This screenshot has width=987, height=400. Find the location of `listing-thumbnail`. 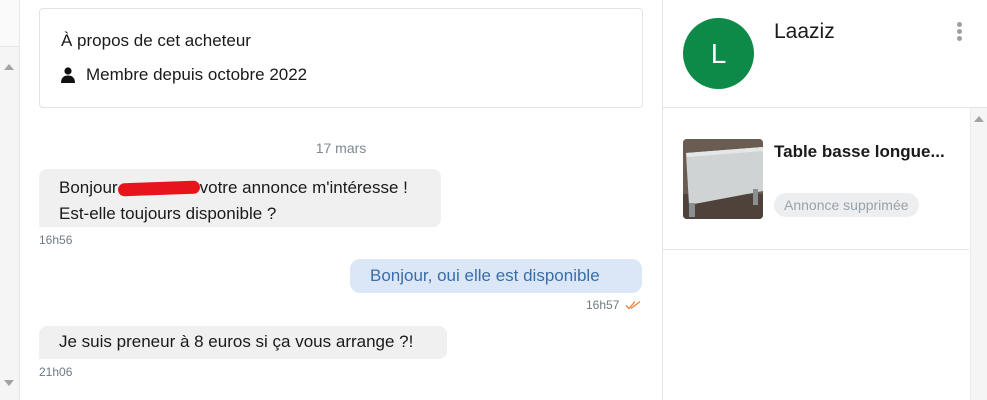

listing-thumbnail is located at coordinates (723, 179).